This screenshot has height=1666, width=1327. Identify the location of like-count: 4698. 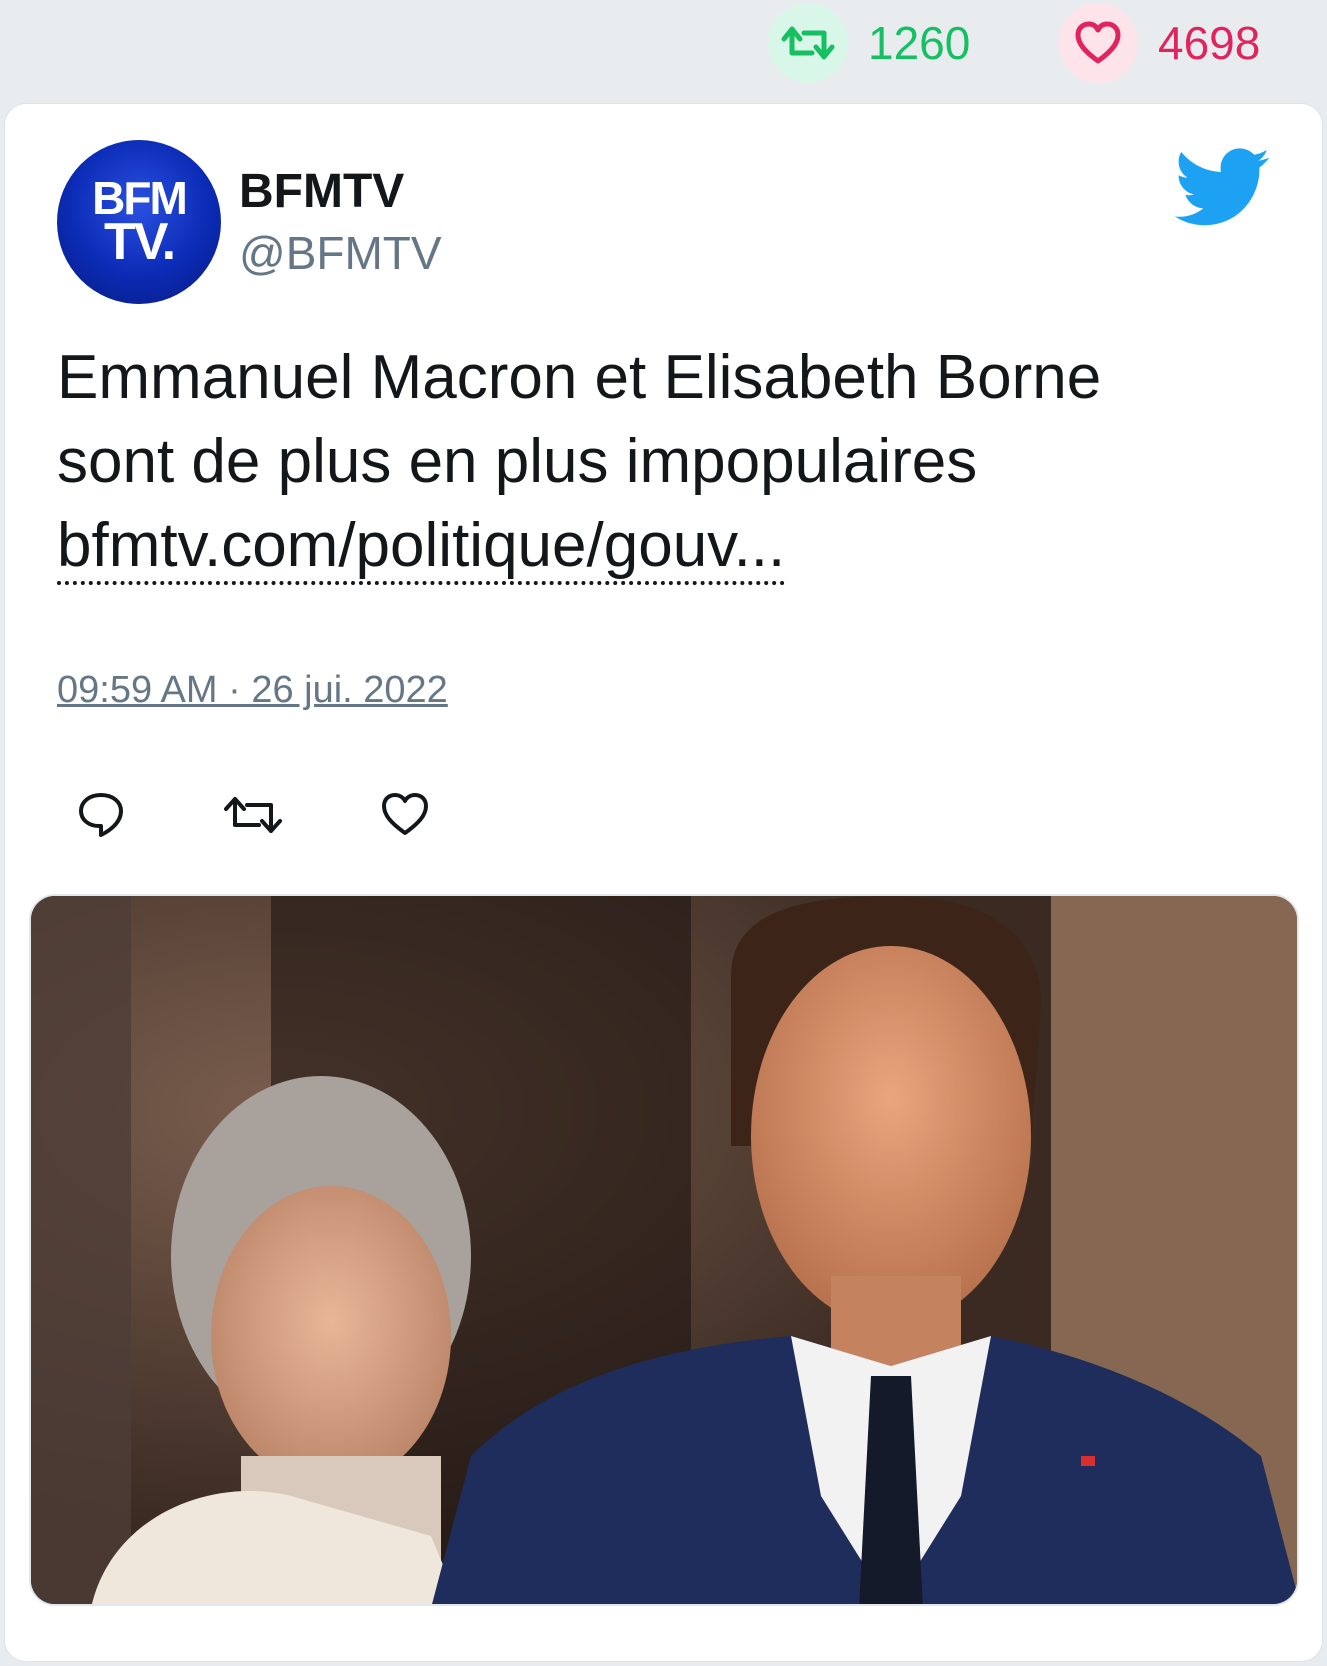
(1209, 43).